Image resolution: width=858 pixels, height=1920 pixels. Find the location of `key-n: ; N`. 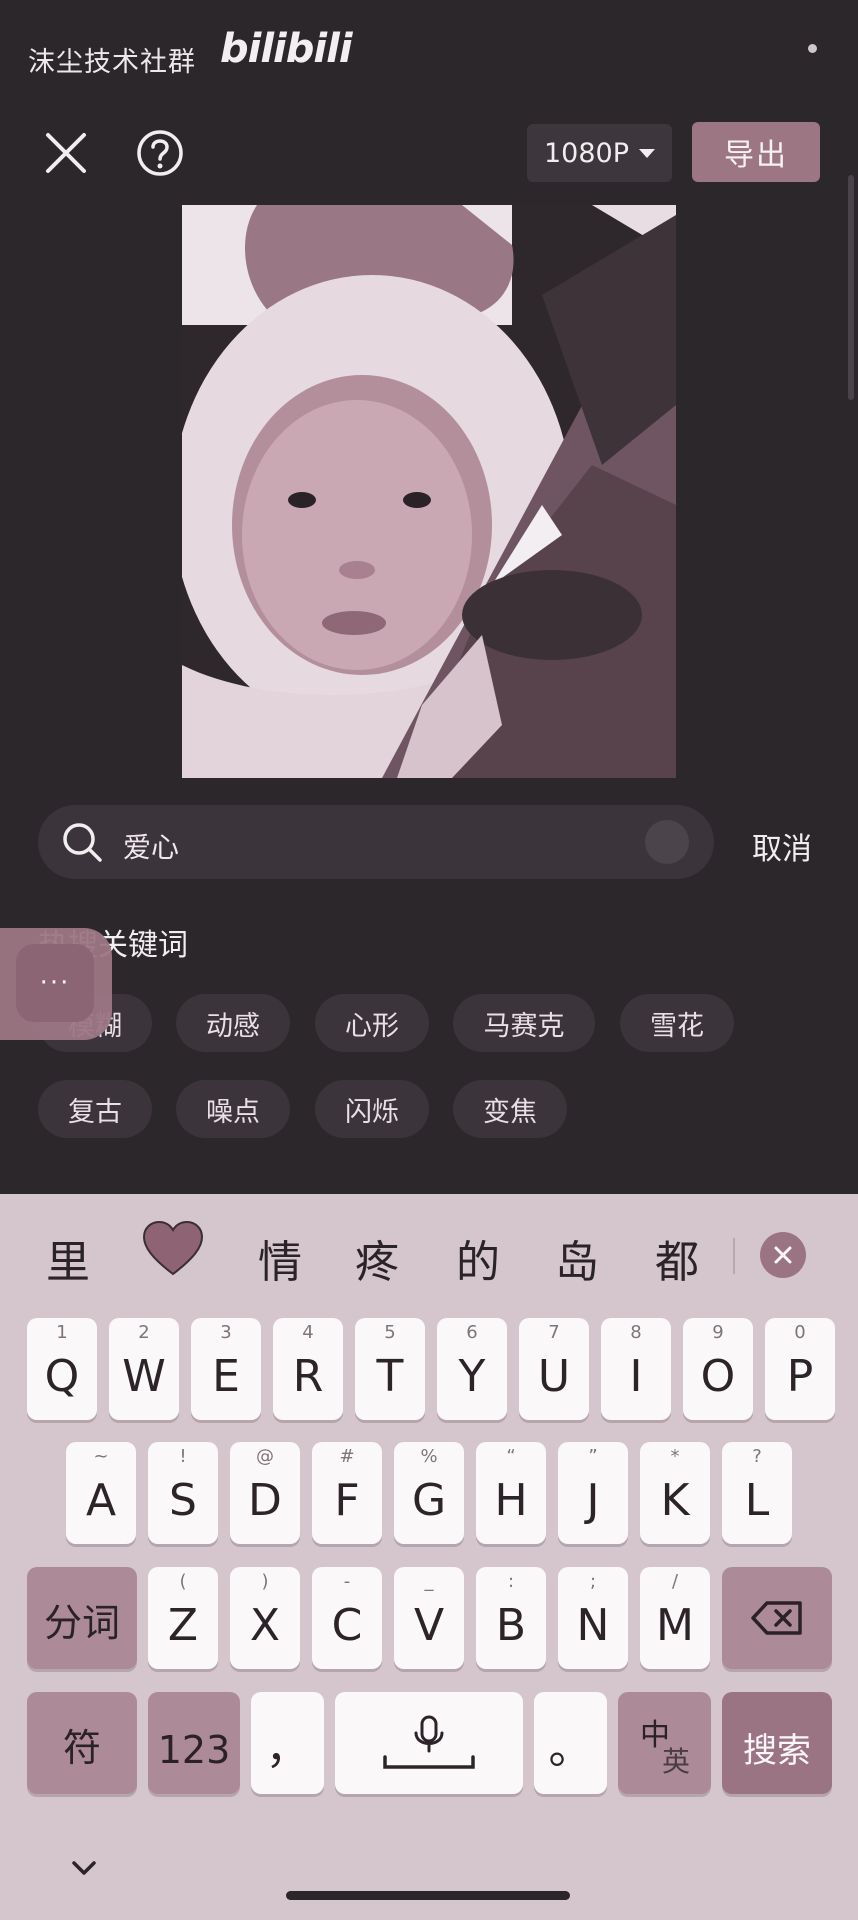

key-n: ; N is located at coordinates (593, 1618).